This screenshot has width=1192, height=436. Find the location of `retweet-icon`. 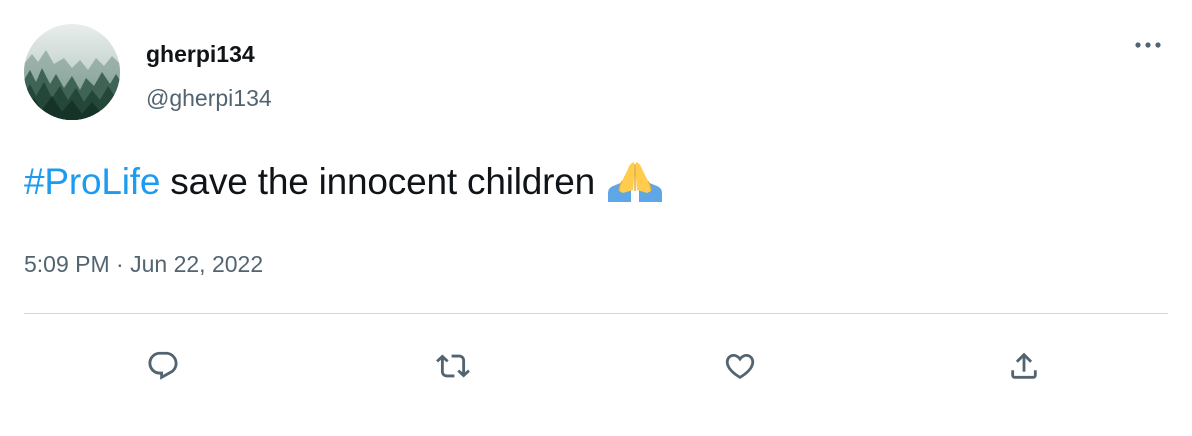

retweet-icon is located at coordinates (453, 366).